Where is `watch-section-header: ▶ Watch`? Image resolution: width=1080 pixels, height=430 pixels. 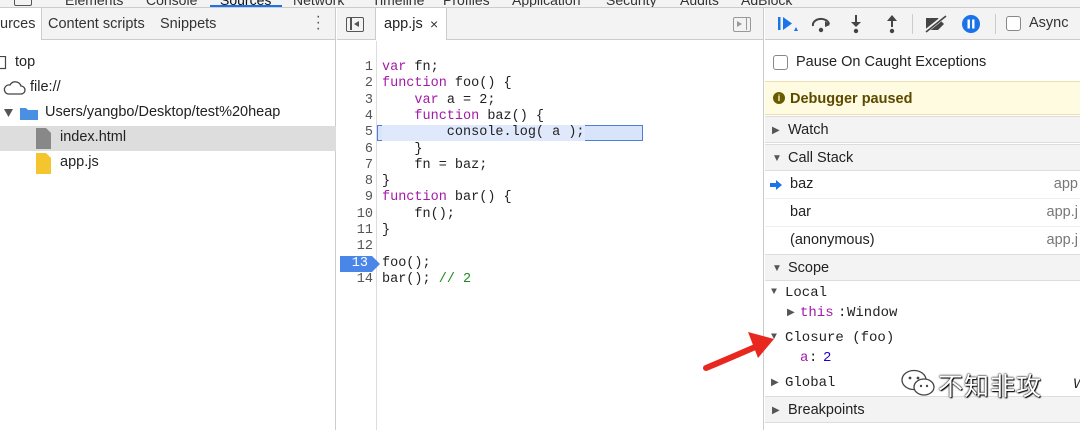 watch-section-header: ▶ Watch is located at coordinates (922, 129).